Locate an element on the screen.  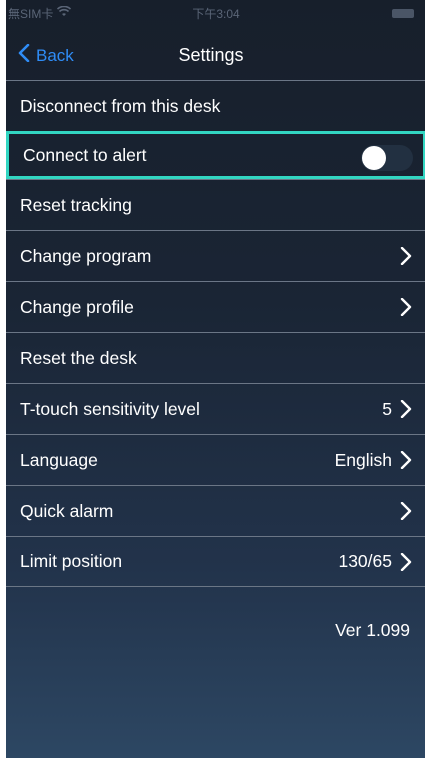
status-time: 下午3:04 is located at coordinates (216, 14).